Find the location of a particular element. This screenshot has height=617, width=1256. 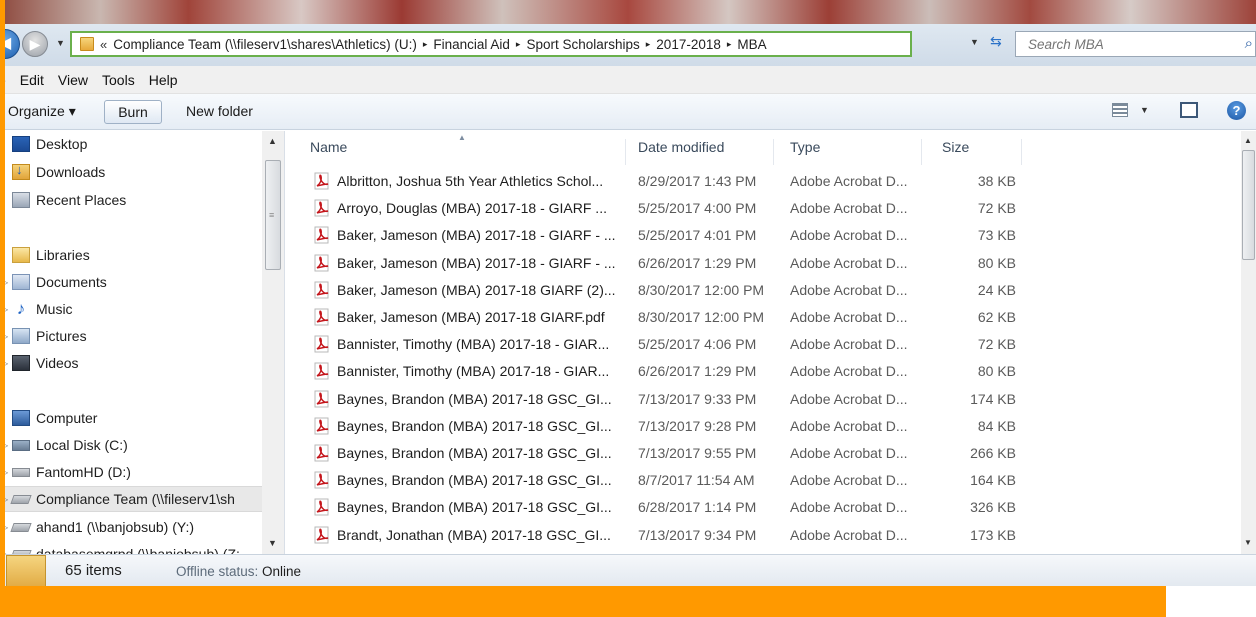

column-header-size: Size is located at coordinates (972, 152).